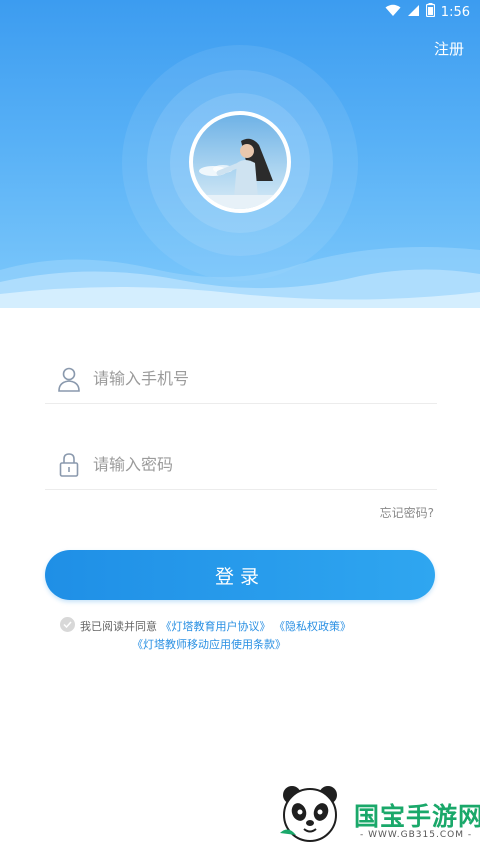  What do you see at coordinates (240, 575) in the screenshot?
I see `login-button: 登录` at bounding box center [240, 575].